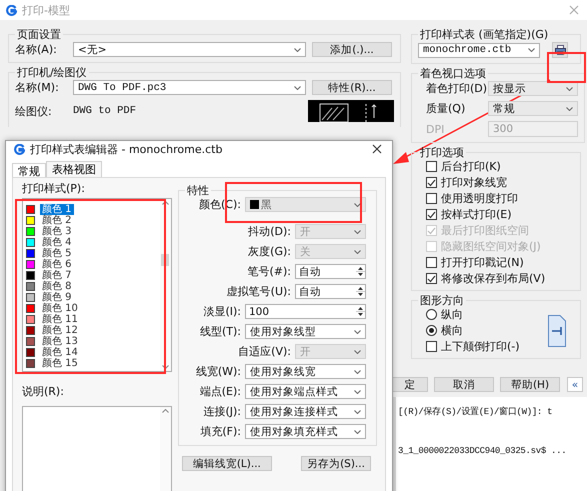  Describe the element at coordinates (60, 308) in the screenshot. I see `list-item: 颜色 10` at that location.